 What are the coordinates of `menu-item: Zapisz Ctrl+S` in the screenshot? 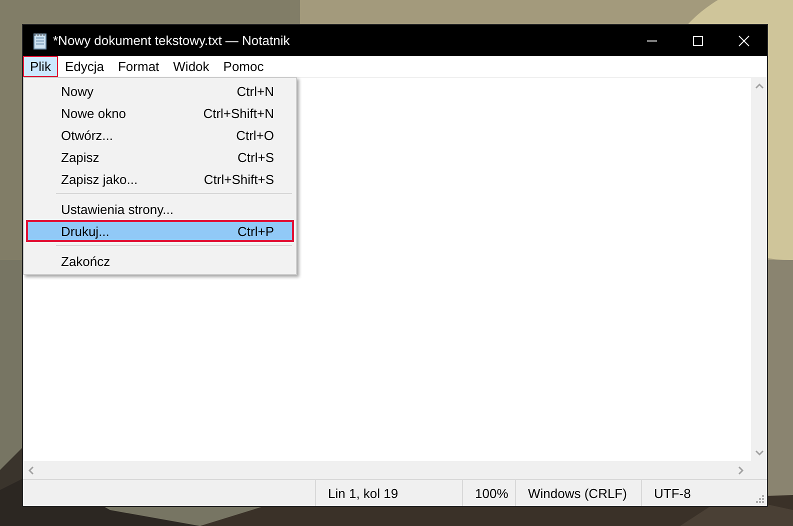 It's located at (160, 157).